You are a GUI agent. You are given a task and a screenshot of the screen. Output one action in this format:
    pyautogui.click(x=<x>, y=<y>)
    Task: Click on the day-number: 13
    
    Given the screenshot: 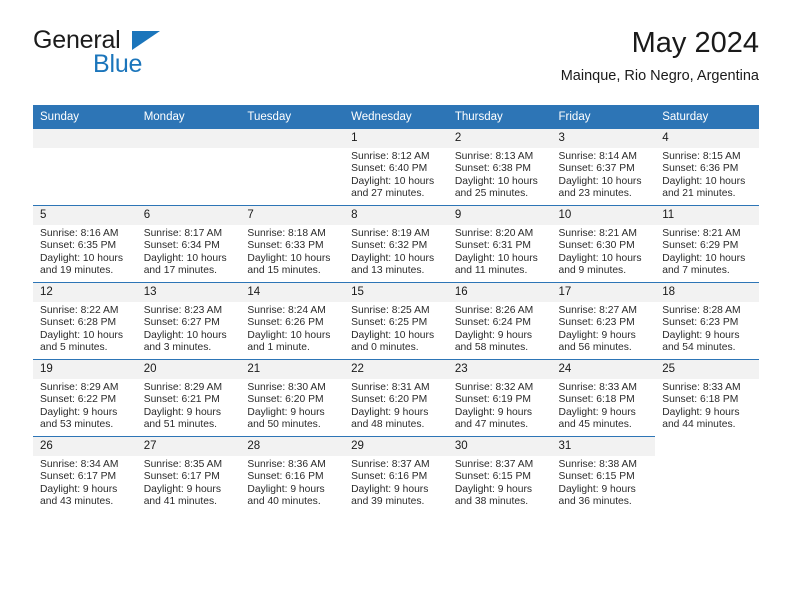 What is the action you would take?
    pyautogui.click(x=188, y=292)
    